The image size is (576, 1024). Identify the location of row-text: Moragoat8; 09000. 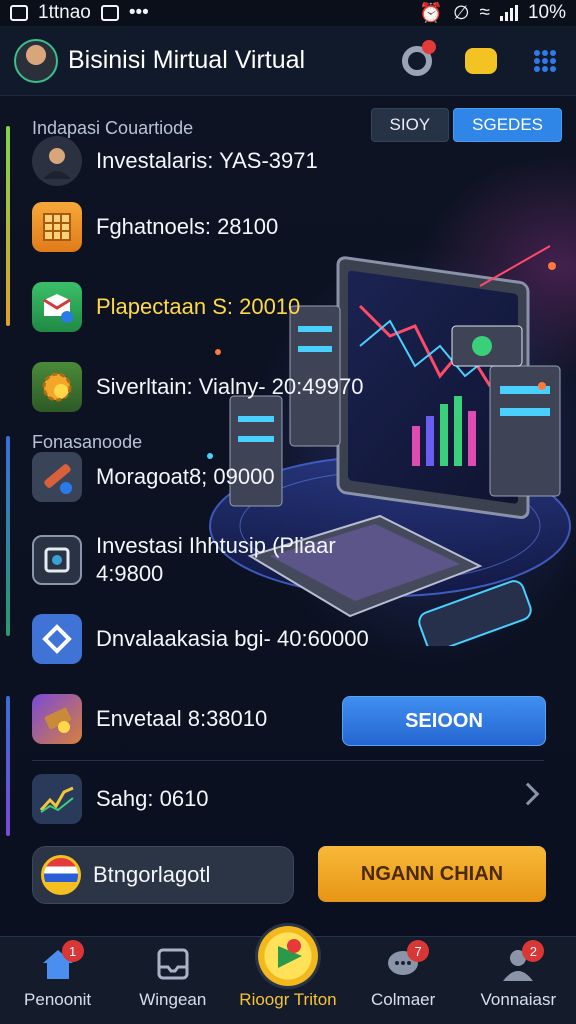
(185, 477).